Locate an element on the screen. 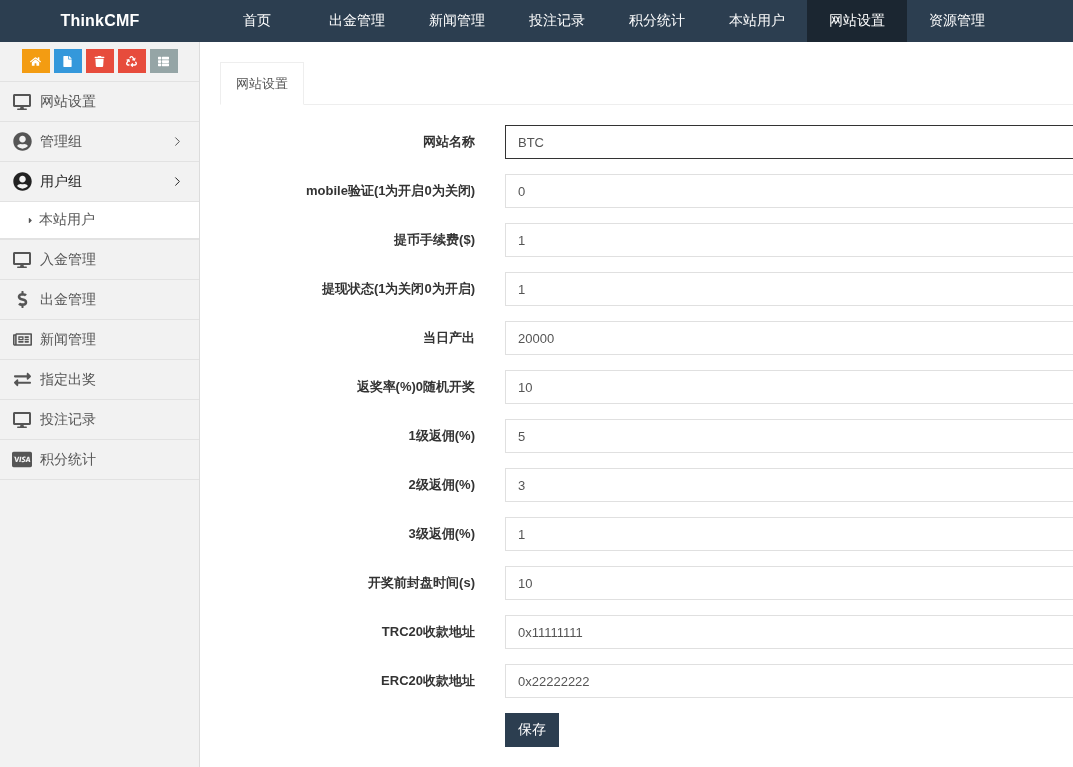 The height and width of the screenshot is (767, 1073). sidebar-item: 积分统计 is located at coordinates (99, 460).